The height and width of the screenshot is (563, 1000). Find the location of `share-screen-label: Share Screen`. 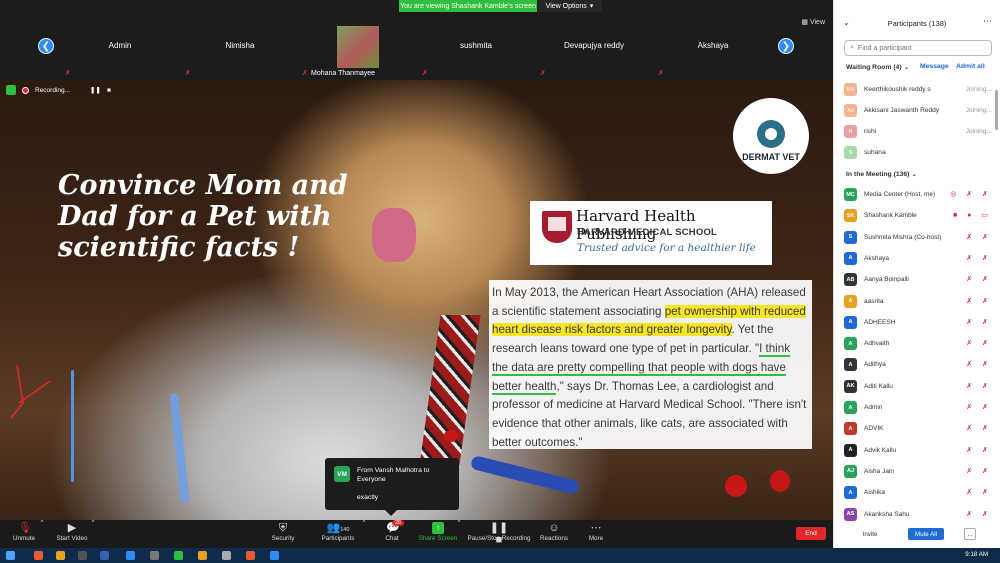

share-screen-label: Share Screen is located at coordinates (438, 538).